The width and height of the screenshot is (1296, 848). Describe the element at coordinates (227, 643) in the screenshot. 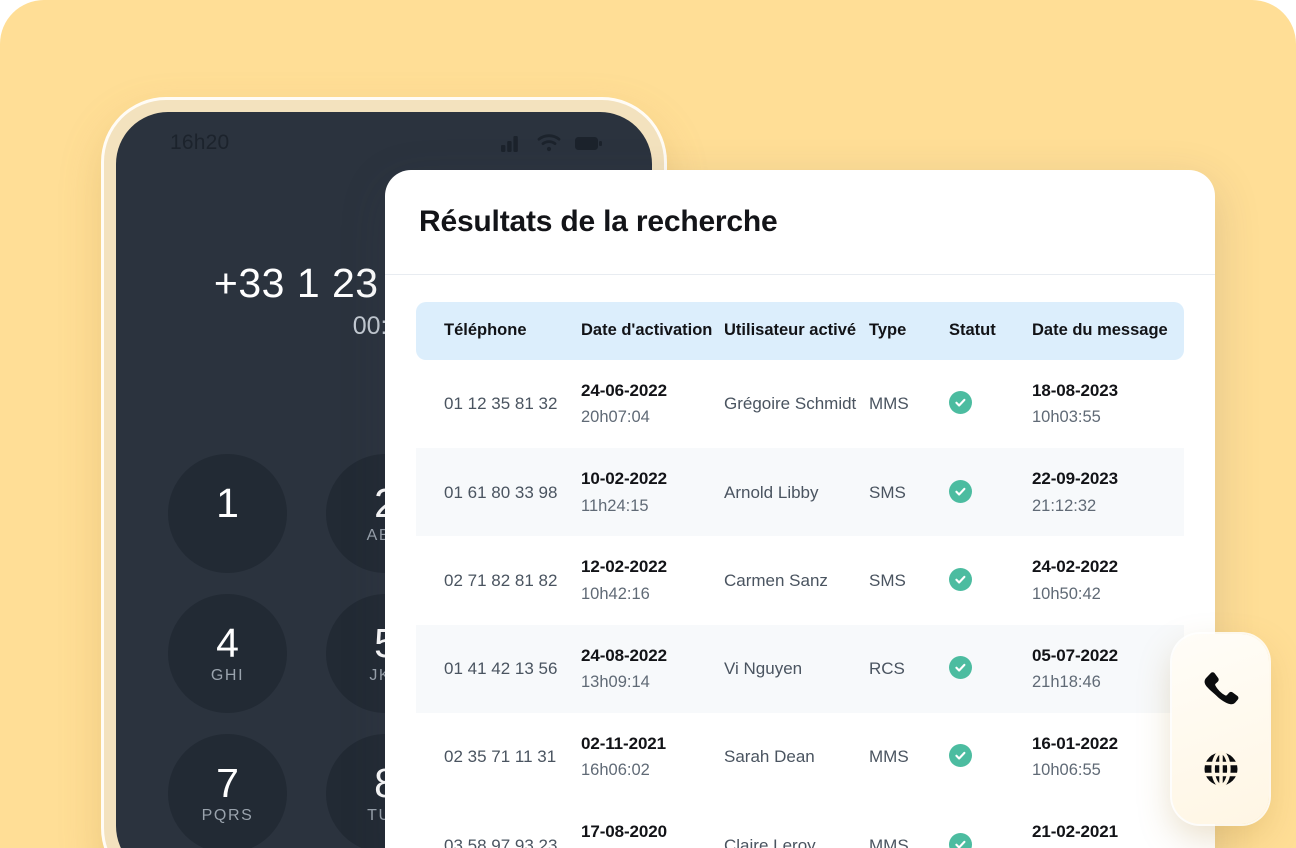

I see `dial-digit: 4` at that location.